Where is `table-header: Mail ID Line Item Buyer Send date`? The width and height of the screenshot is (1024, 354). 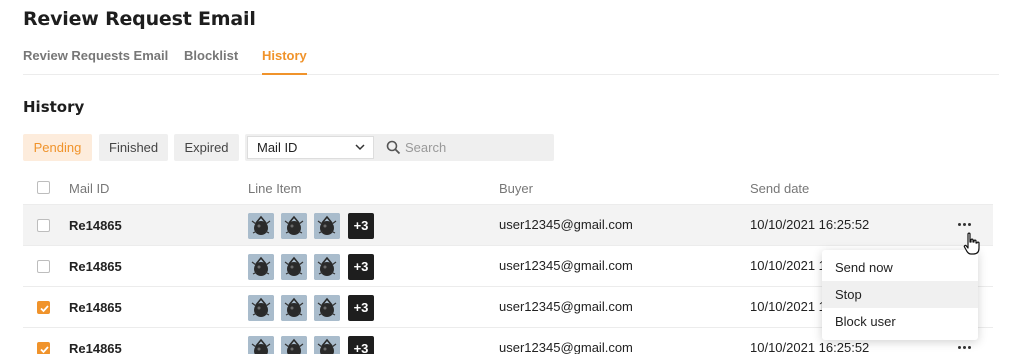 table-header: Mail ID Line Item Buyer Send date is located at coordinates (508, 191).